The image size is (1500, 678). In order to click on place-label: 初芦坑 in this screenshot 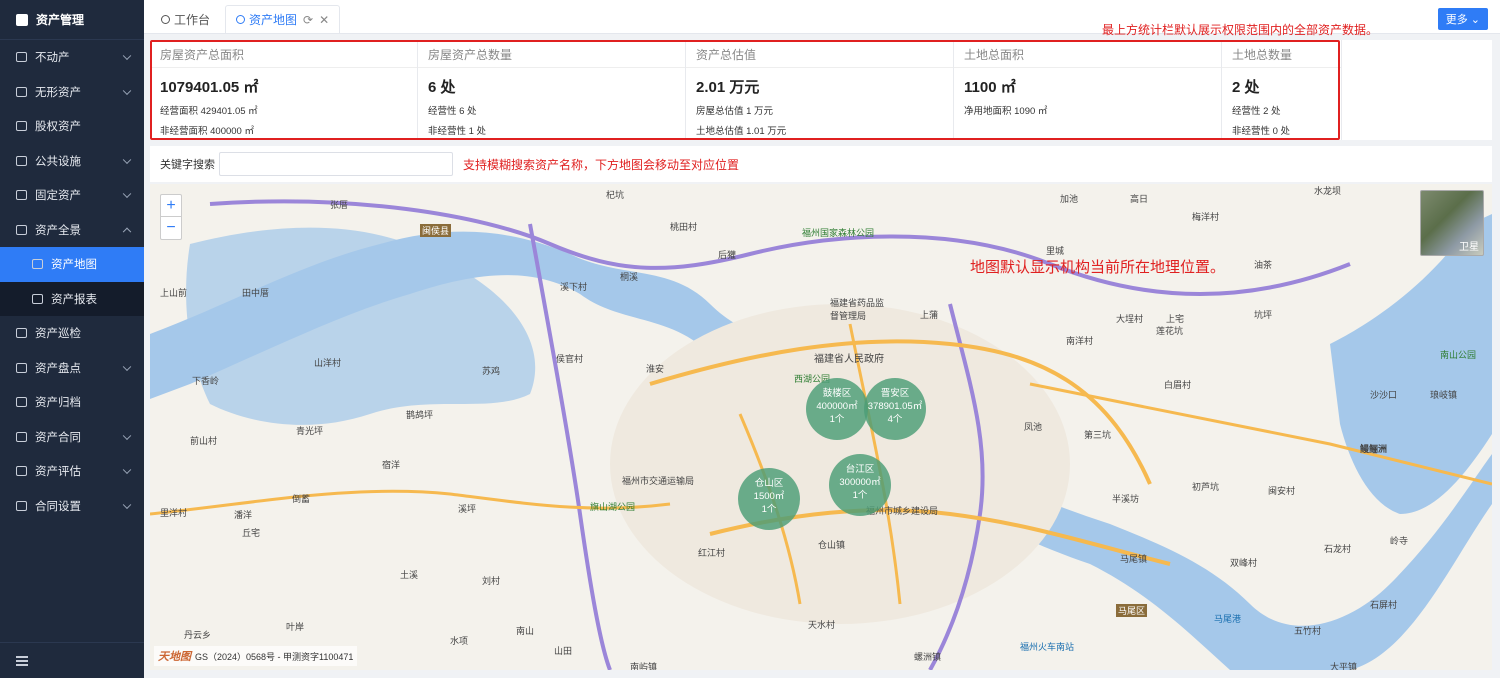, I will do `click(1206, 487)`.